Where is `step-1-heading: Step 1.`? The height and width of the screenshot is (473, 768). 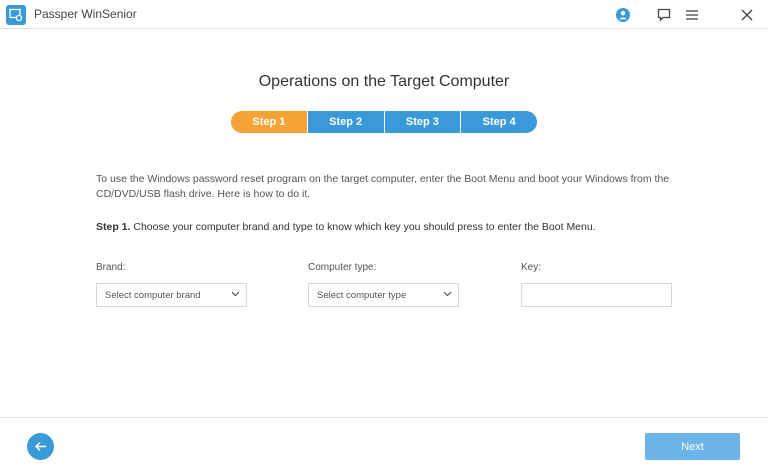
step-1-heading: Step 1. is located at coordinates (113, 227).